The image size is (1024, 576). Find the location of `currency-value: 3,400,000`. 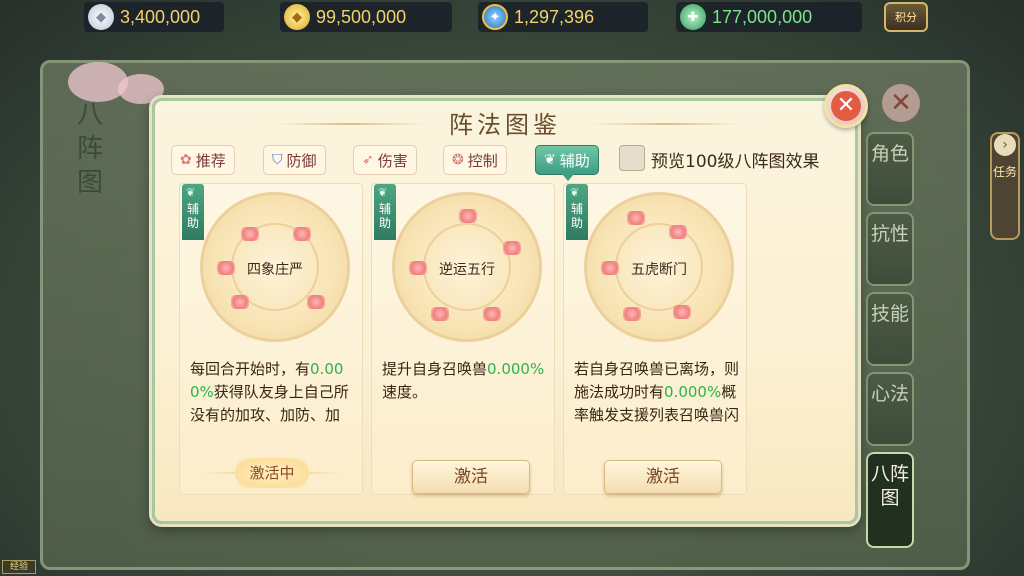

currency-value: 3,400,000 is located at coordinates (160, 16).